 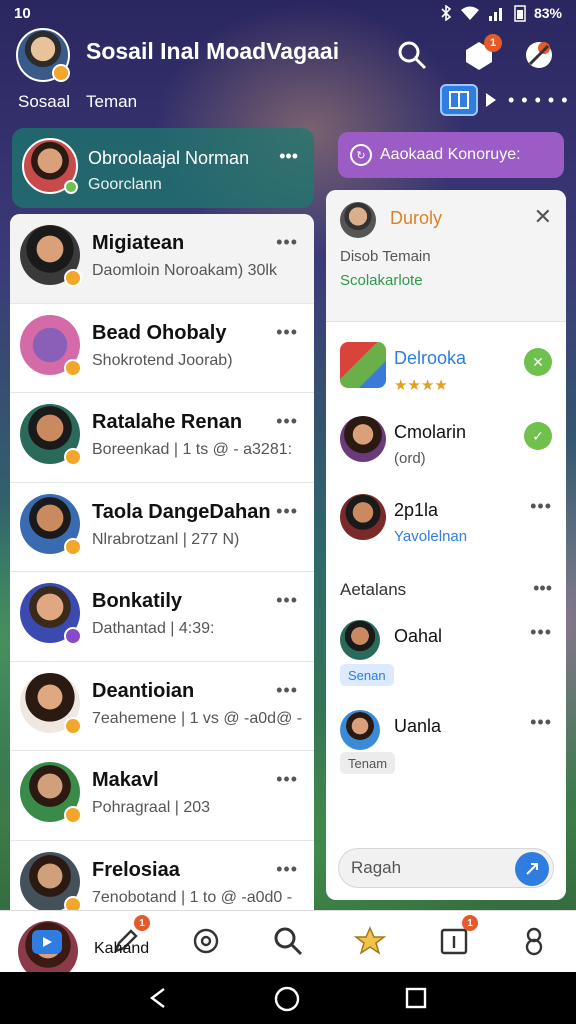 I want to click on layout-icon, so click(x=459, y=100).